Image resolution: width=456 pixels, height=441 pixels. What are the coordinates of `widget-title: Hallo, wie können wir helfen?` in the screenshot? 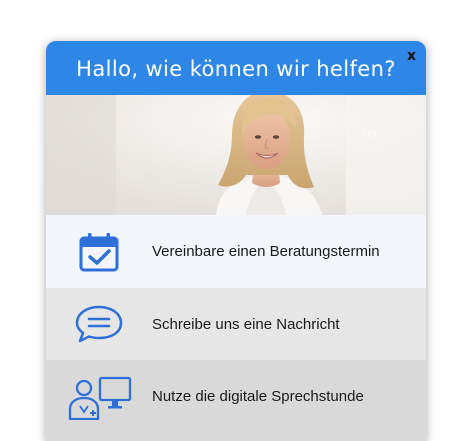 It's located at (236, 69).